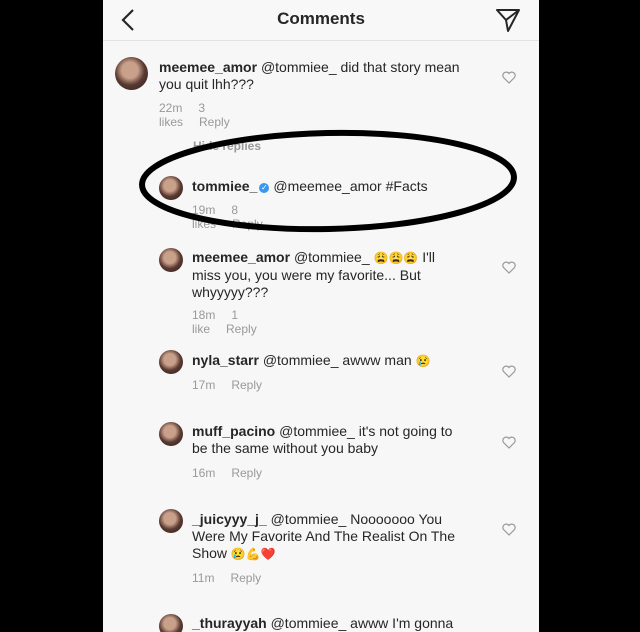 The width and height of the screenshot is (640, 632). Describe the element at coordinates (394, 519) in the screenshot. I see `comment-body: Nooooooo You` at that location.